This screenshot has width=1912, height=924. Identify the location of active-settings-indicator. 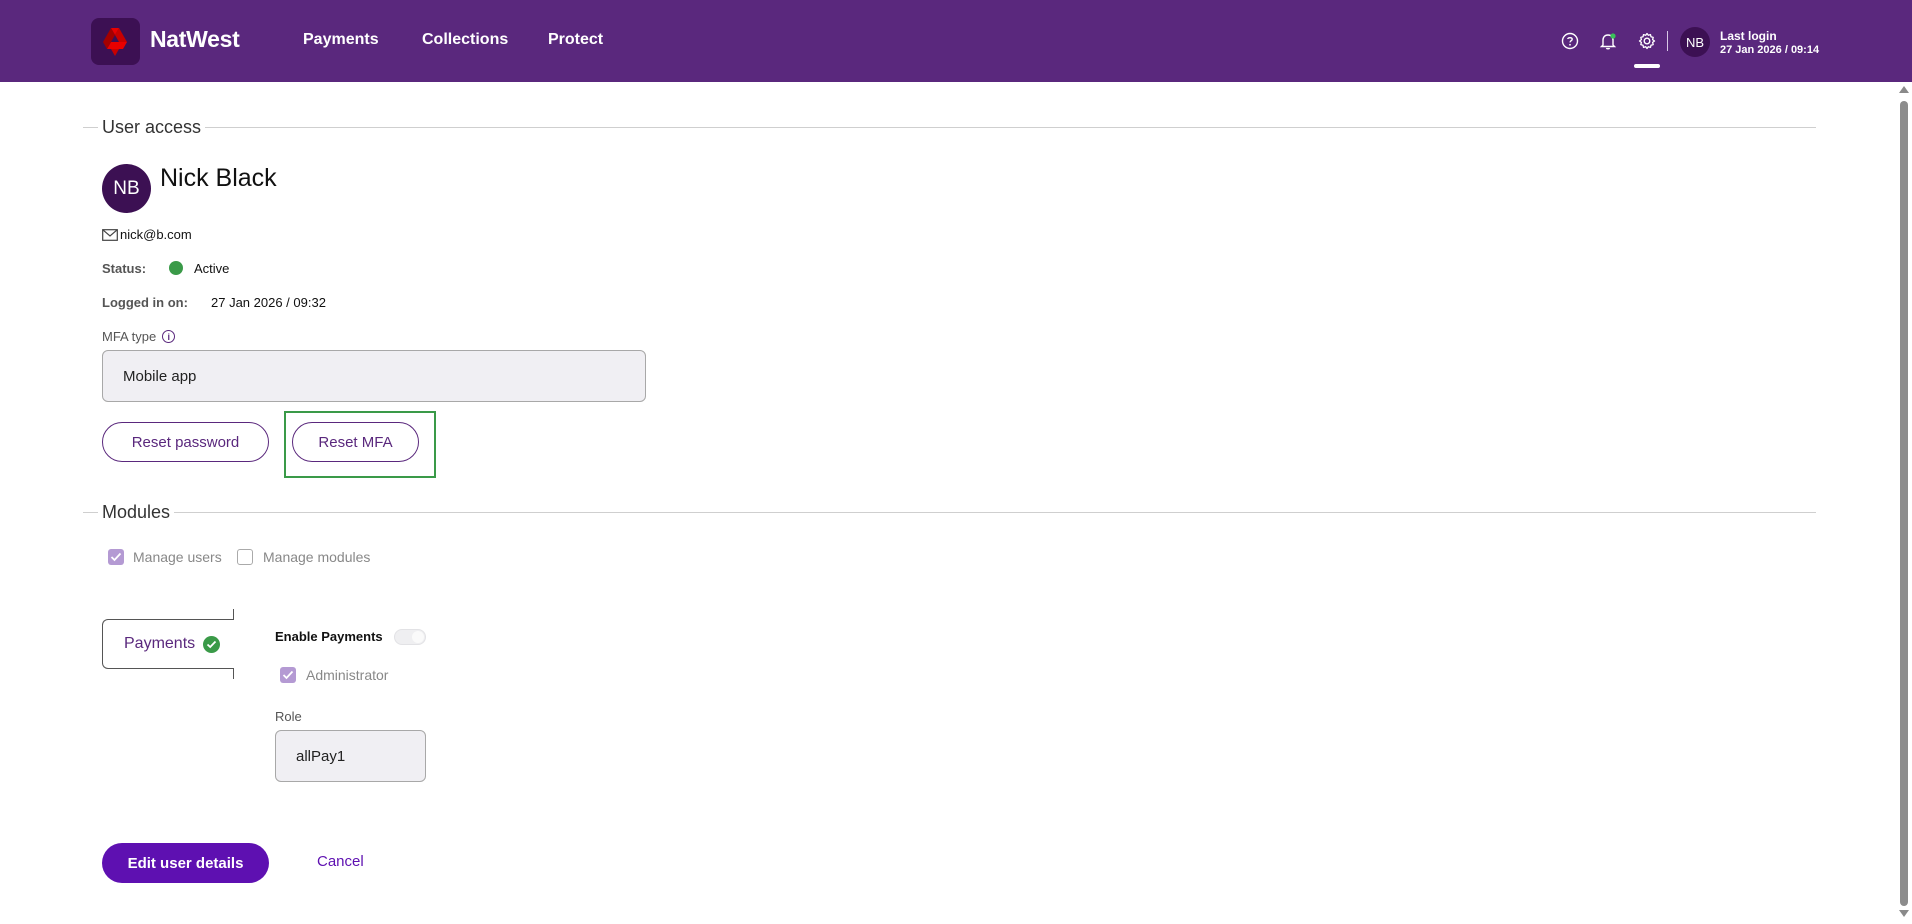
(1647, 66).